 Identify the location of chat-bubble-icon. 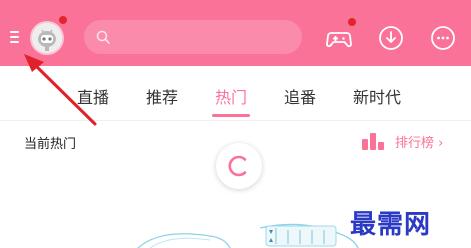
(443, 38).